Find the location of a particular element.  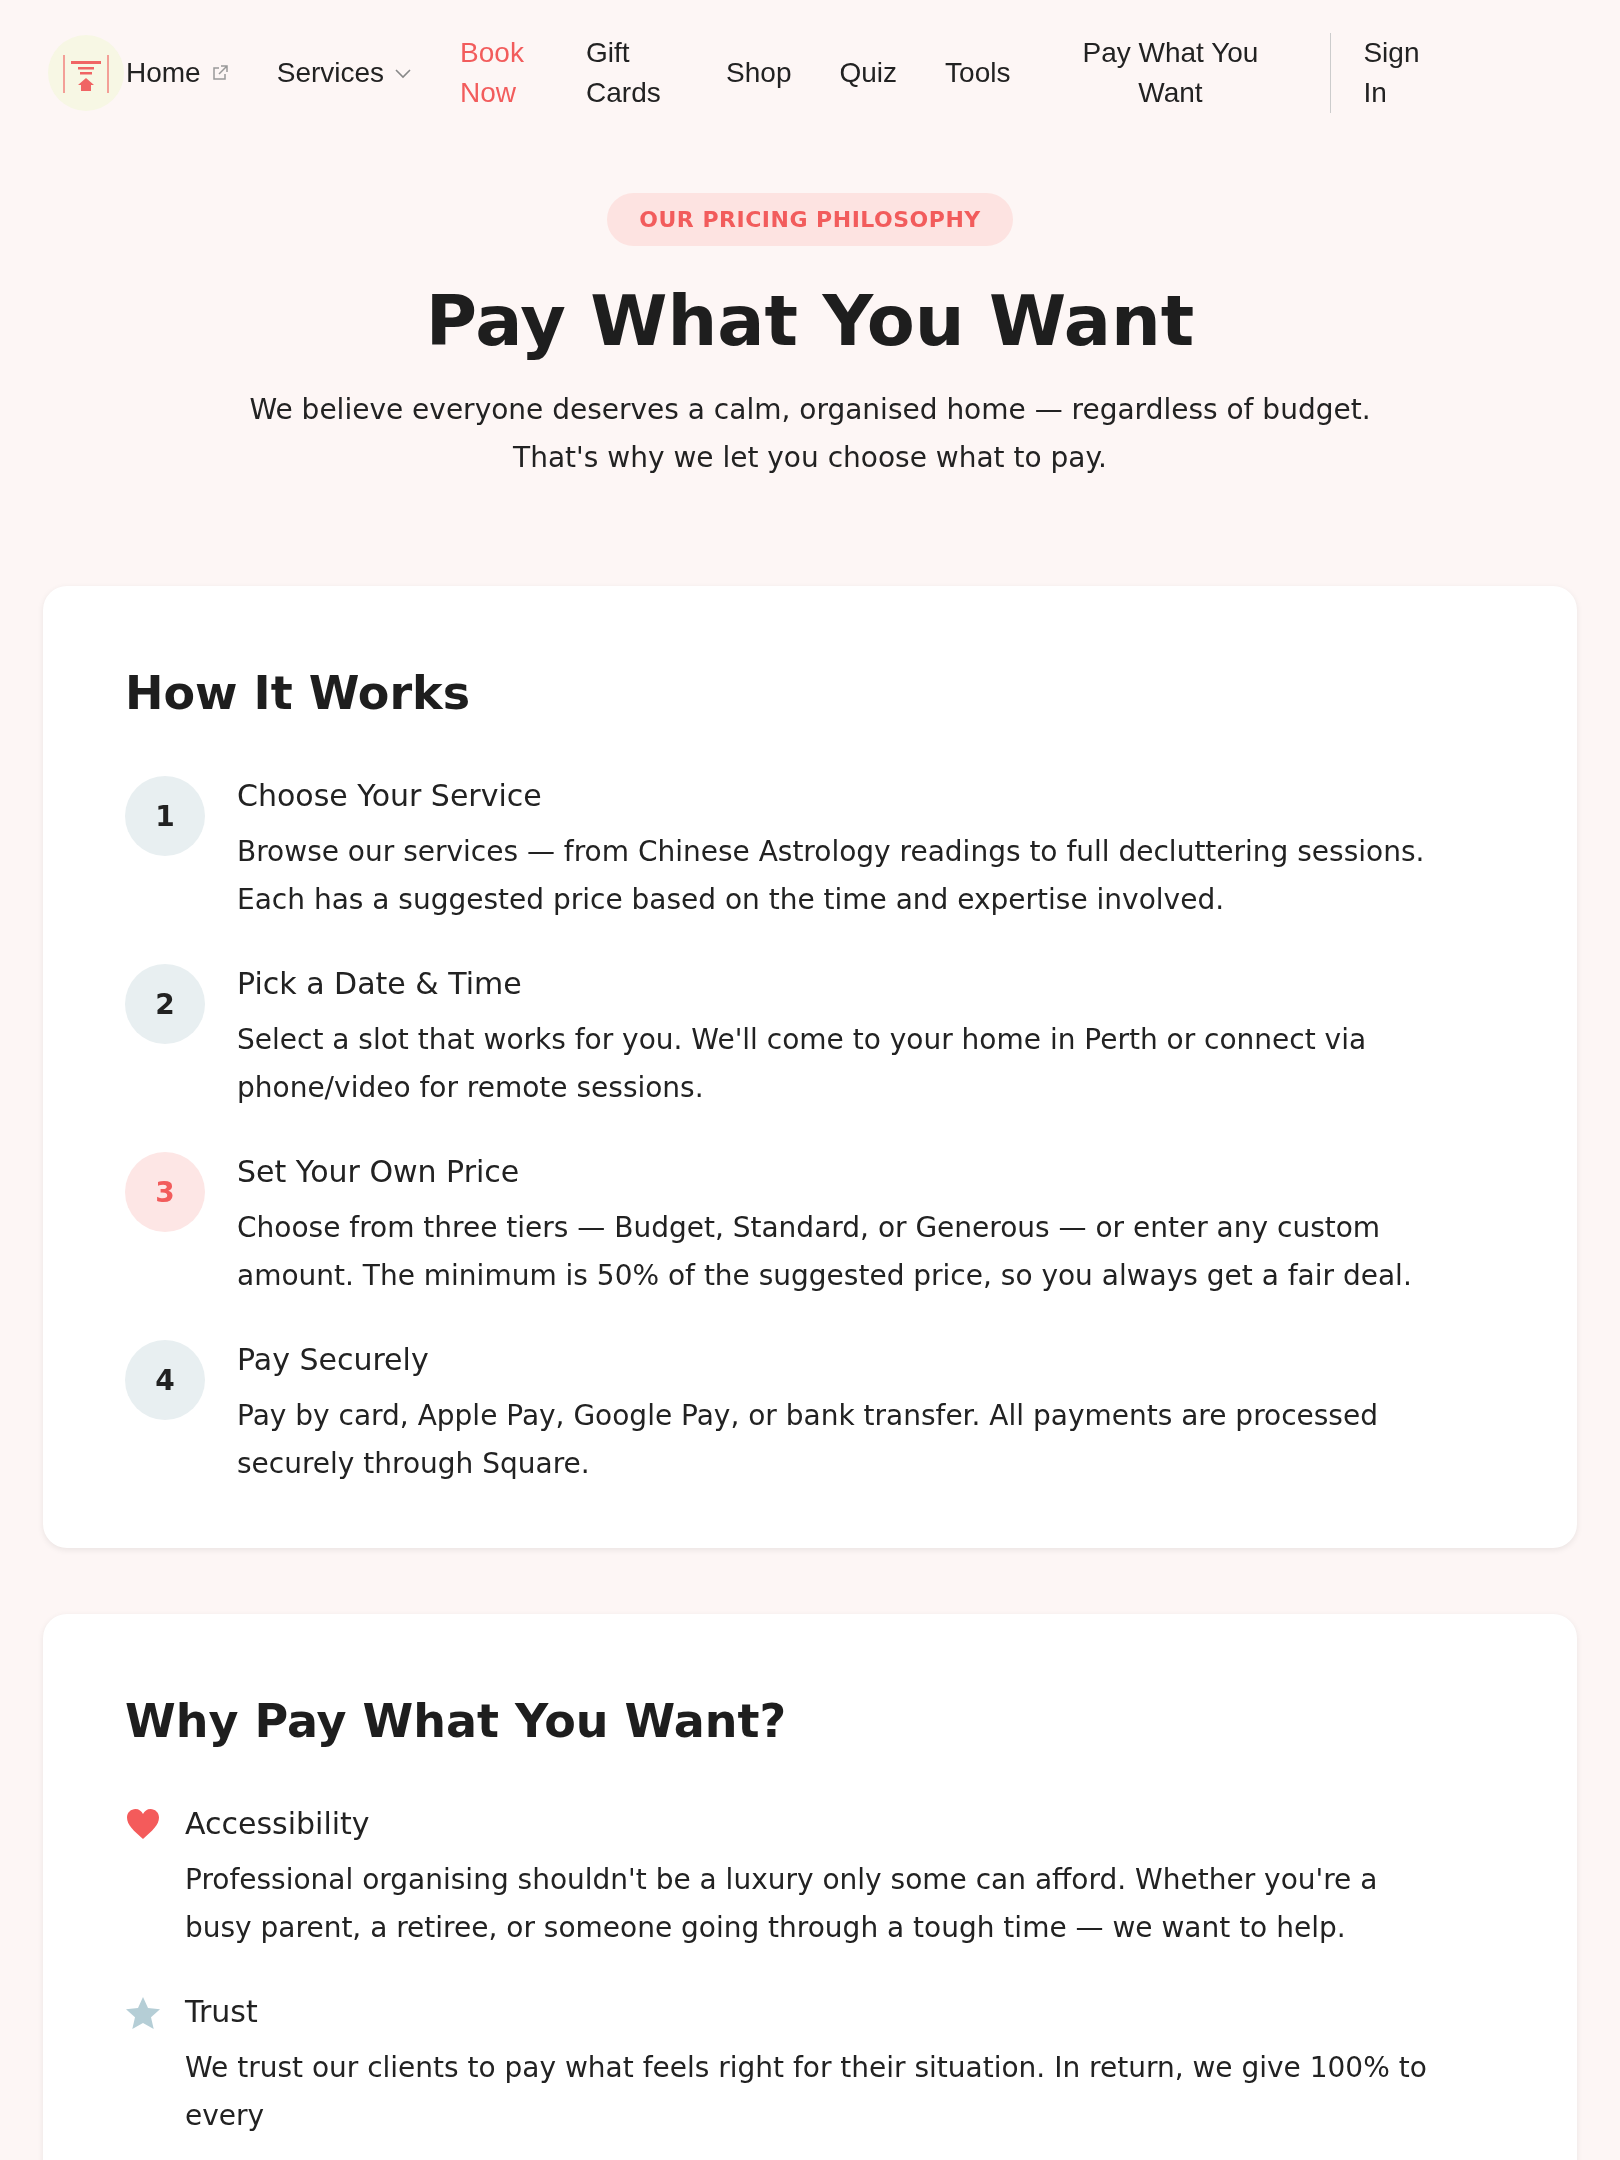

step-description: Pay by card, Apple Pay, Google Pay, or bank transfer. All payments are processed securely through Square. is located at coordinates (808, 1440).